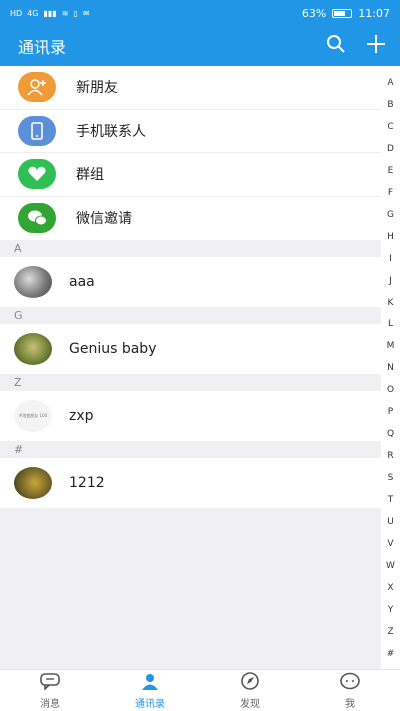 This screenshot has width=400, height=711. I want to click on contact-name: aaa, so click(82, 282).